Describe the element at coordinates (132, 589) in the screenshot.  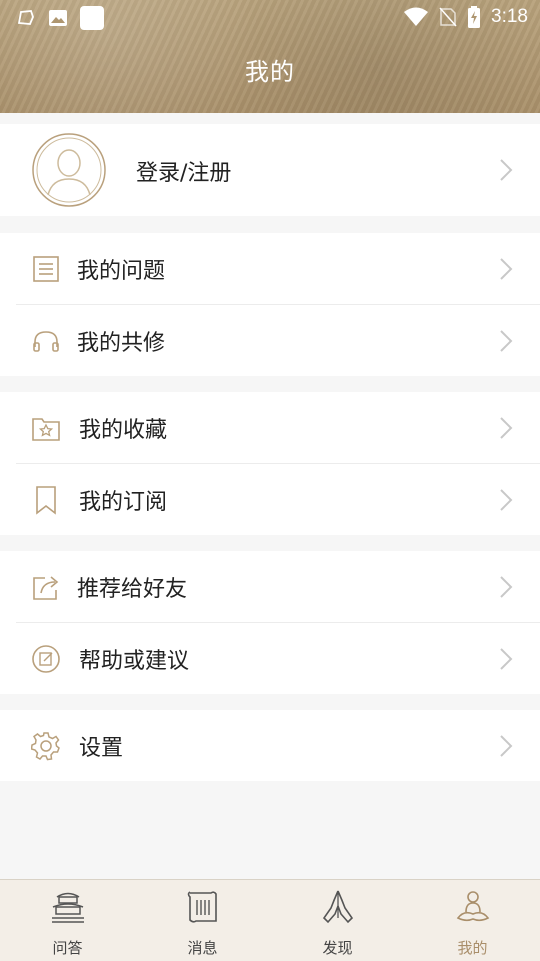
I see `recommend-label: 推荐给好友` at that location.